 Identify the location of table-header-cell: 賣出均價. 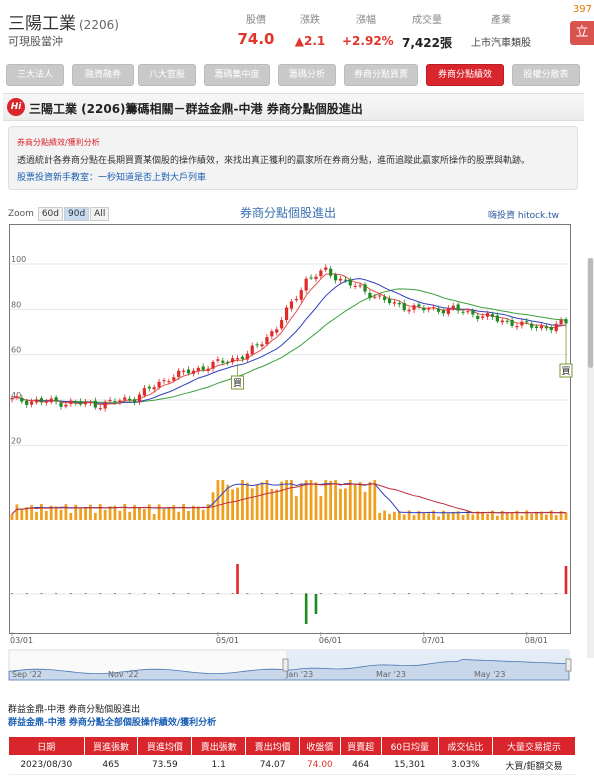
(273, 746).